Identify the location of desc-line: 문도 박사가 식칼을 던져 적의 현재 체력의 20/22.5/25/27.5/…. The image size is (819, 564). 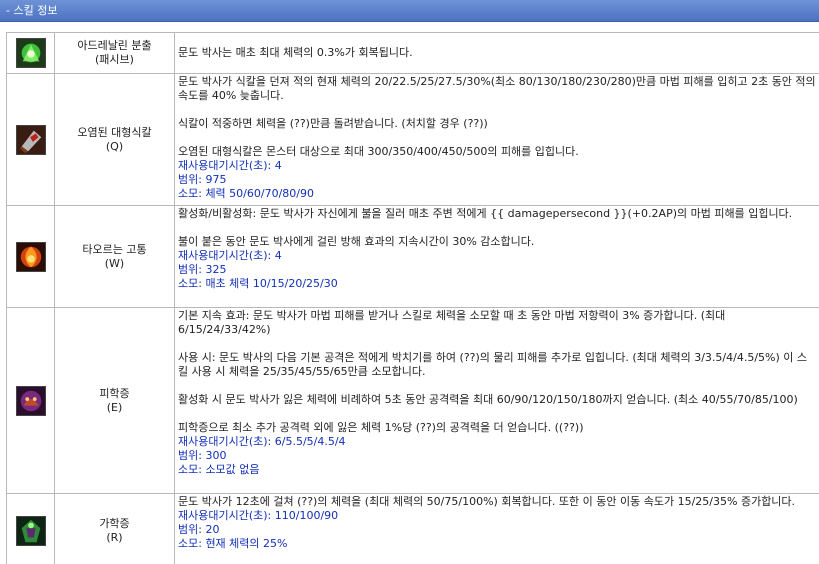
(498, 88).